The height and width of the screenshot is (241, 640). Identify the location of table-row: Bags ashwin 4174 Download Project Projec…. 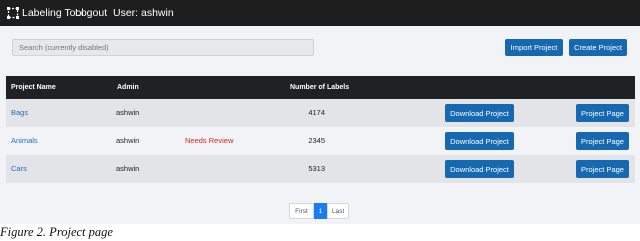
(320, 113).